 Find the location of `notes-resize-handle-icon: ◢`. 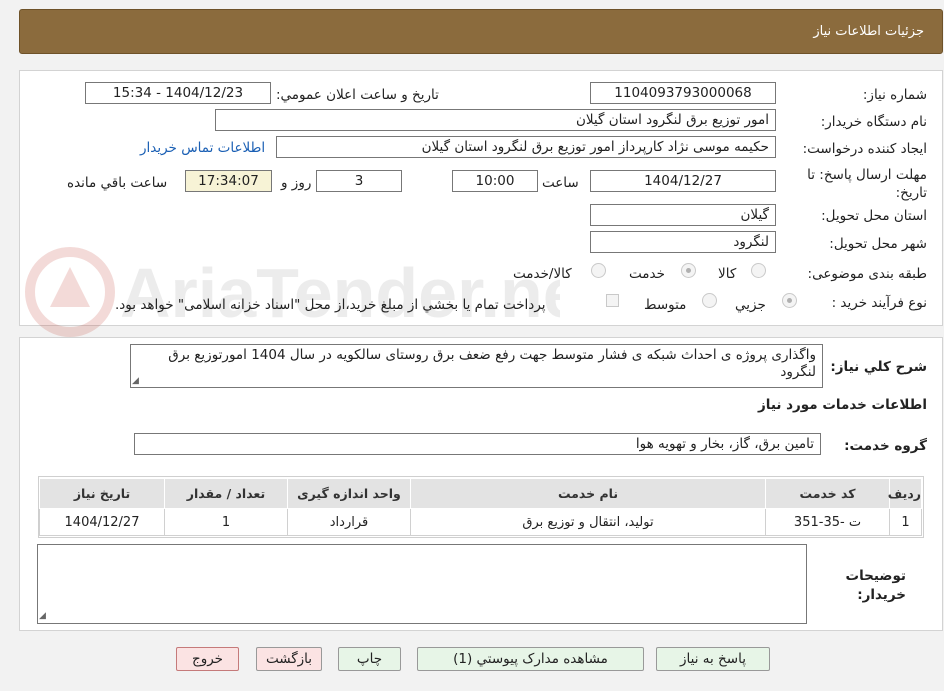

notes-resize-handle-icon: ◢ is located at coordinates (42, 616).